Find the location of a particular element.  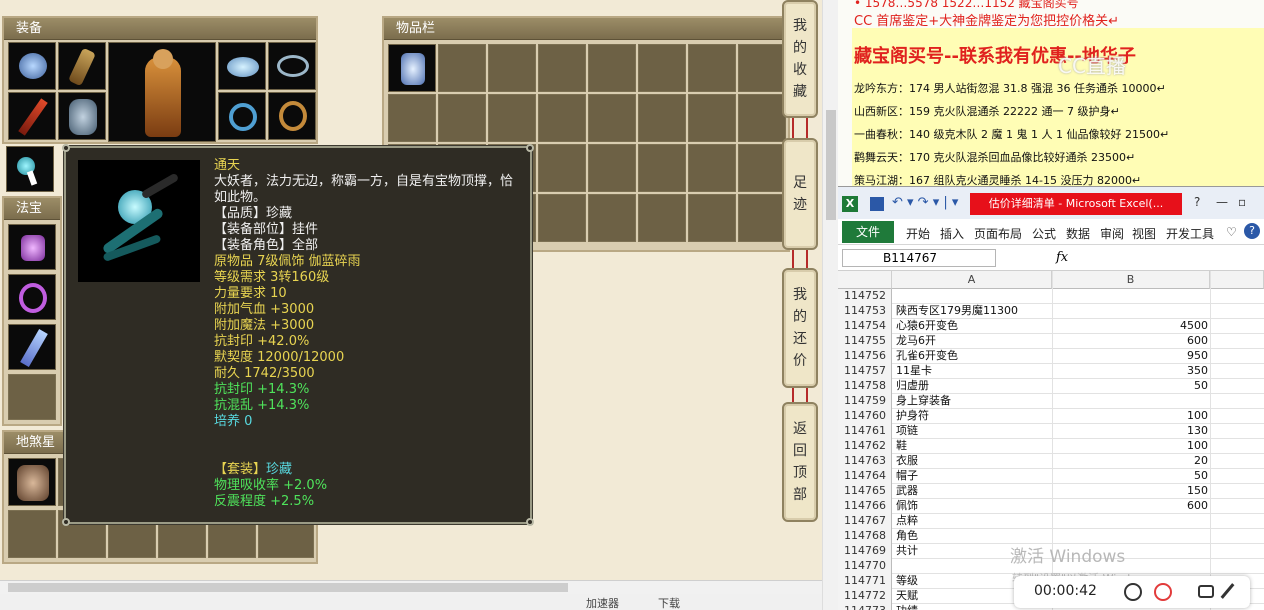

cell-a: 帽子 is located at coordinates (971, 476).